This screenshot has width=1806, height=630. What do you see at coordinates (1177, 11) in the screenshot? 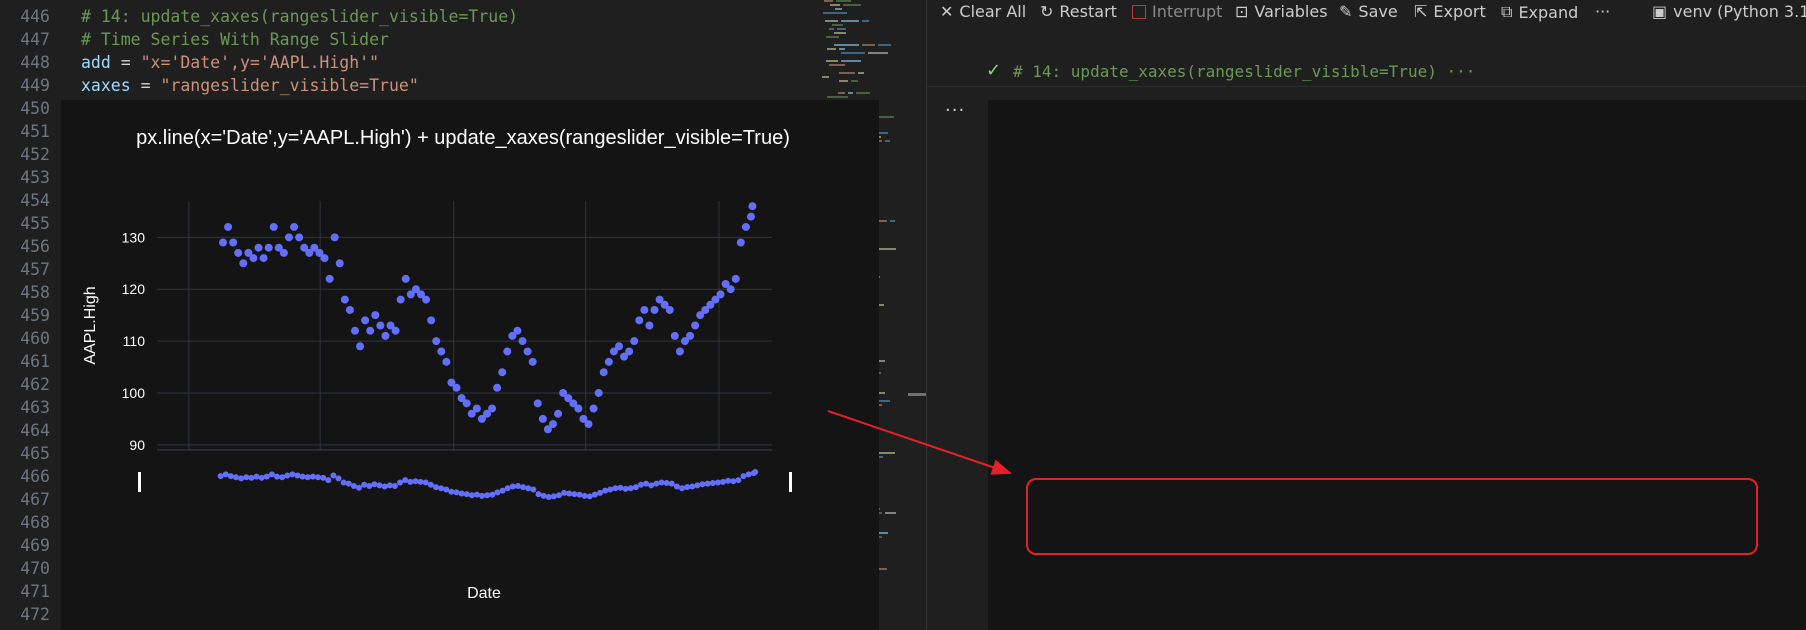
I see `interrupt-button: Interrupt` at bounding box center [1177, 11].